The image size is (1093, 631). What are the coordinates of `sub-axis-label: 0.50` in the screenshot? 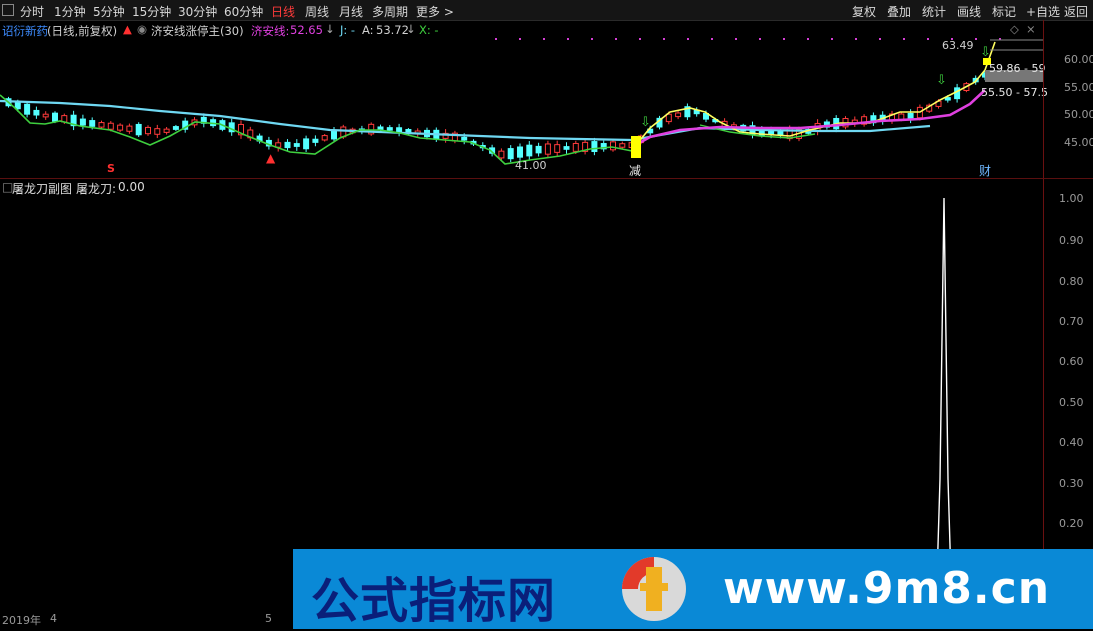 It's located at (1071, 402).